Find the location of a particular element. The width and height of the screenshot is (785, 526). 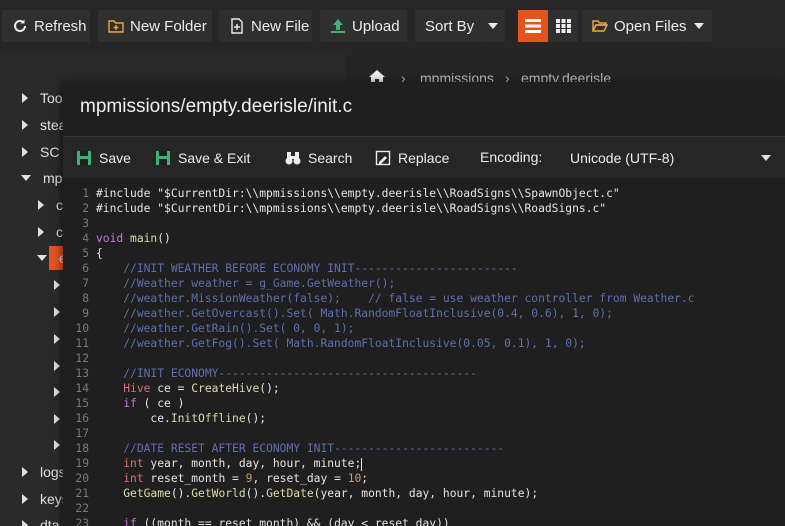

sort-by-button: Sort By is located at coordinates (448, 26).